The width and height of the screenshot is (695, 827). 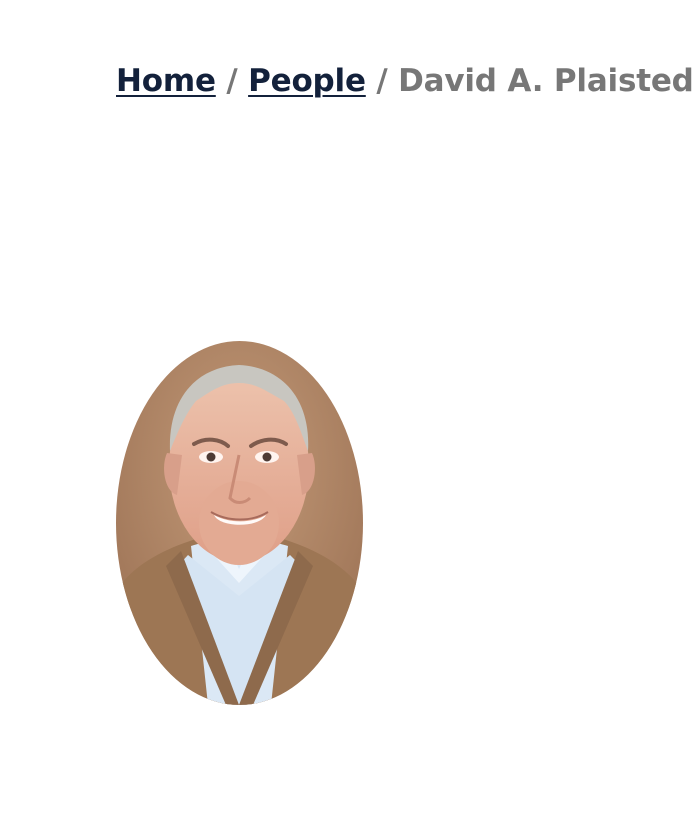 I want to click on breadcrumb-home-link: Home, so click(x=166, y=81).